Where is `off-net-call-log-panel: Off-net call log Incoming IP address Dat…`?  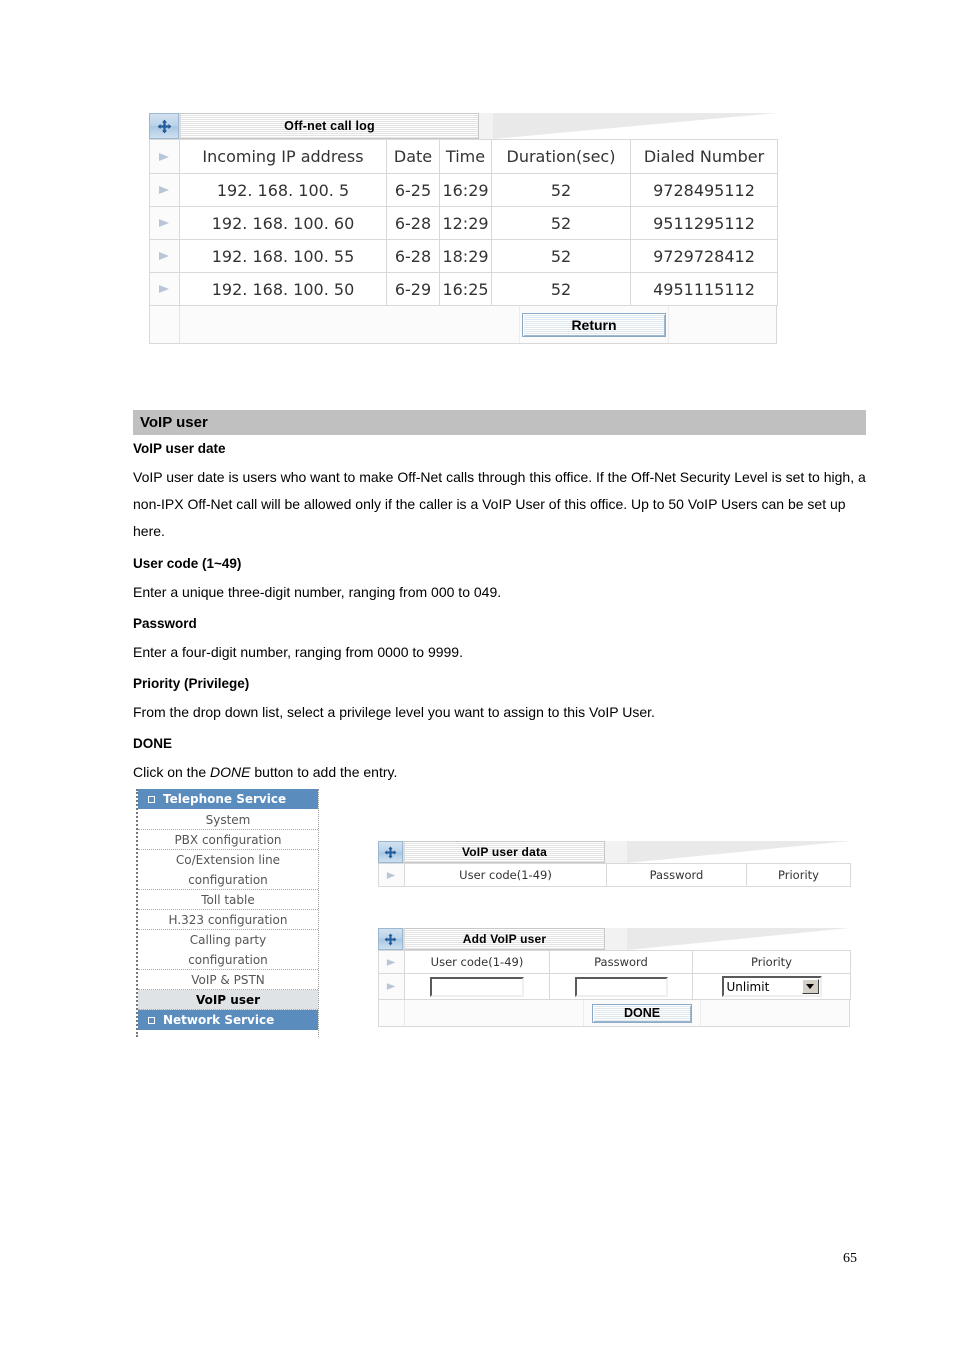
off-net-call-log-panel: Off-net call log Incoming IP address Dat… is located at coordinates (463, 228).